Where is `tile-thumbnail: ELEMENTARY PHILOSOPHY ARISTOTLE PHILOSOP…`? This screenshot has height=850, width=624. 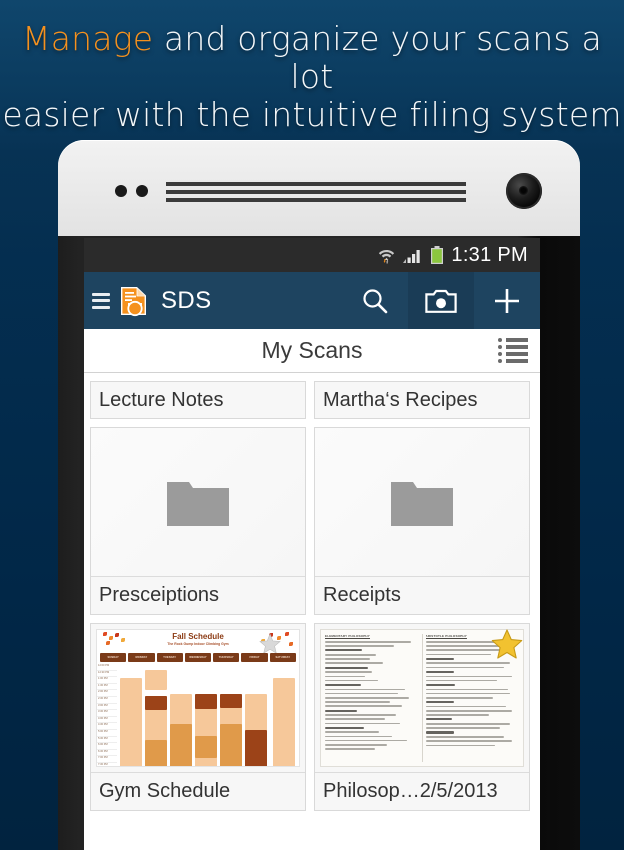
tile-thumbnail: ELEMENTARY PHILOSOPHY ARISTOTLE PHILOSOP… is located at coordinates (422, 698).